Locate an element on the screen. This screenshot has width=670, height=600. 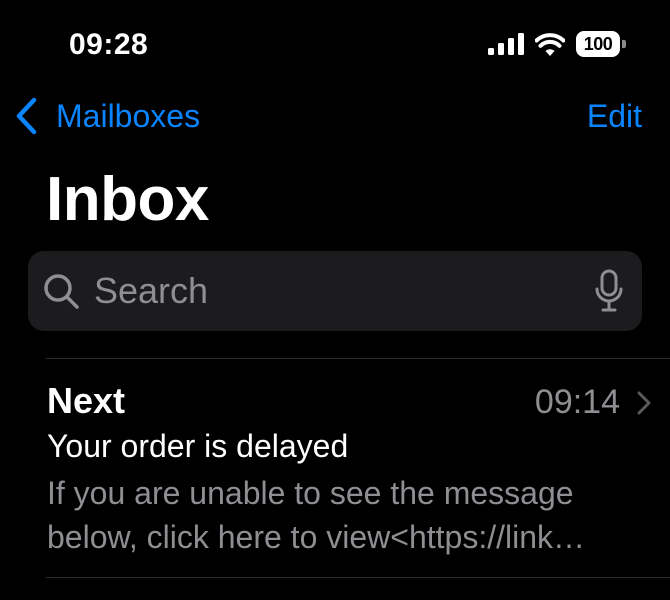
search-bar is located at coordinates (335, 291).